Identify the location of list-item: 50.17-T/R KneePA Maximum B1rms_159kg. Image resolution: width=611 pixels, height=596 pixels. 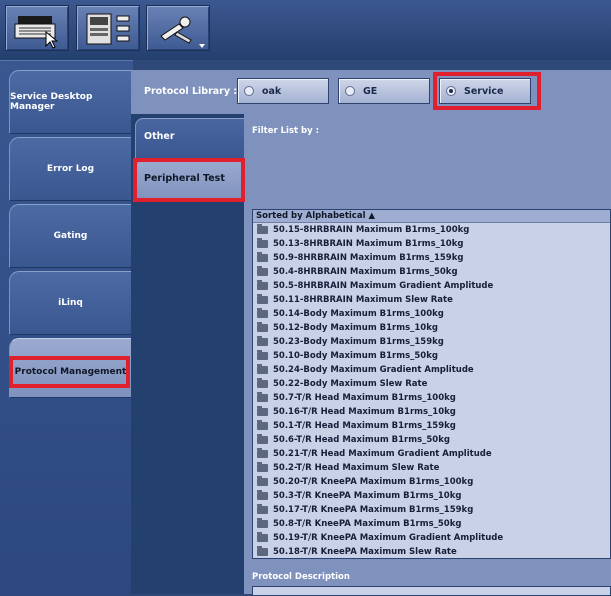
(431, 510).